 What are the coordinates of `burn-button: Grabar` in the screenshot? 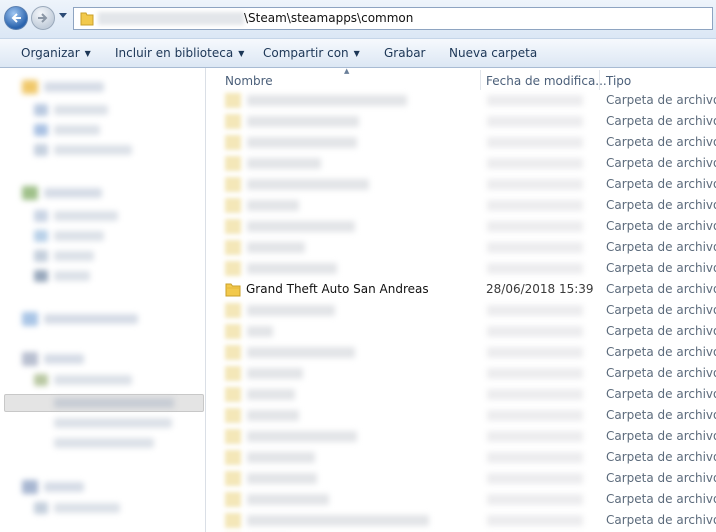 It's located at (405, 53).